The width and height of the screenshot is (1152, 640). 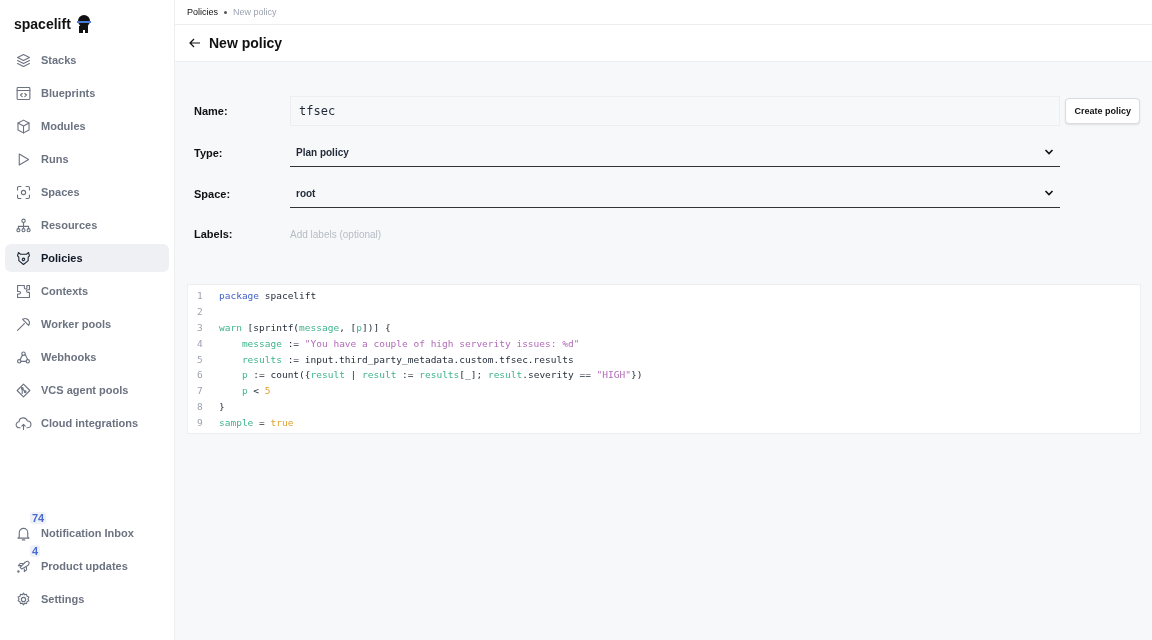 I want to click on field-label: Name:, so click(x=211, y=111).